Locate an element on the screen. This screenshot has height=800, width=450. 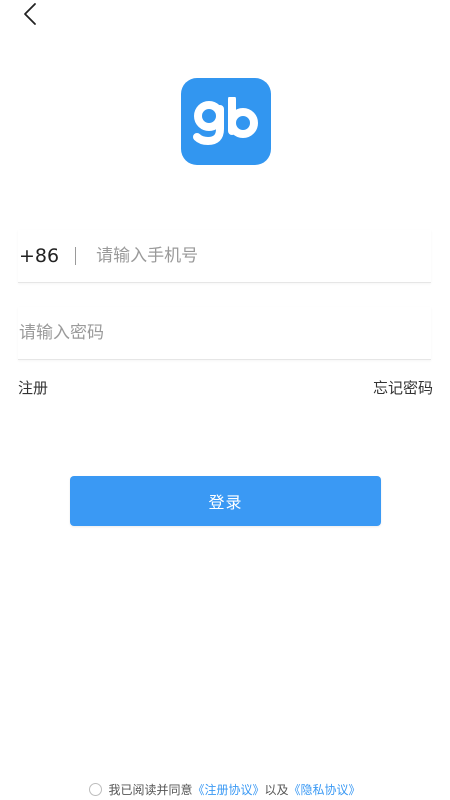
forgot-password-link: 忘记密码 is located at coordinates (403, 387).